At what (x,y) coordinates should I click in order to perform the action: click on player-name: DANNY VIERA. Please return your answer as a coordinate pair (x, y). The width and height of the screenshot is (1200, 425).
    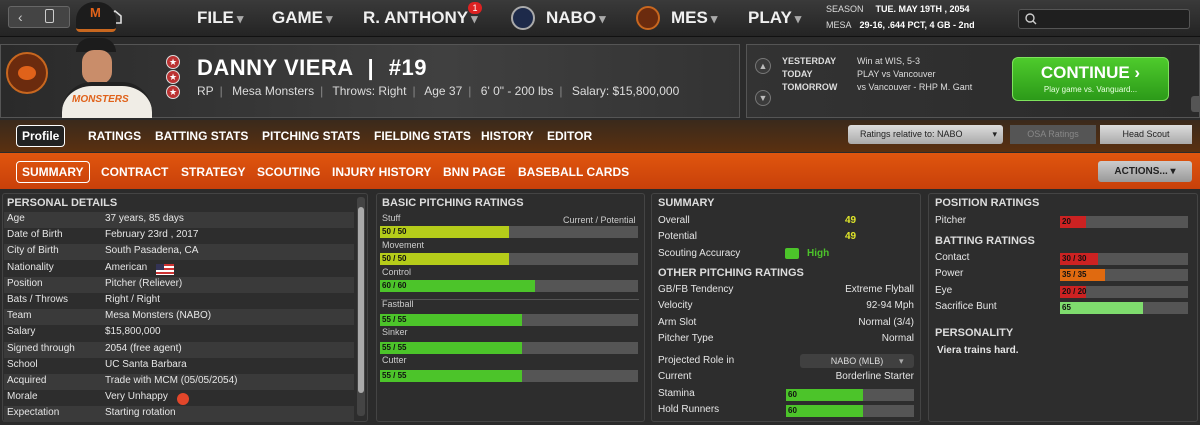
    Looking at the image, I should click on (275, 67).